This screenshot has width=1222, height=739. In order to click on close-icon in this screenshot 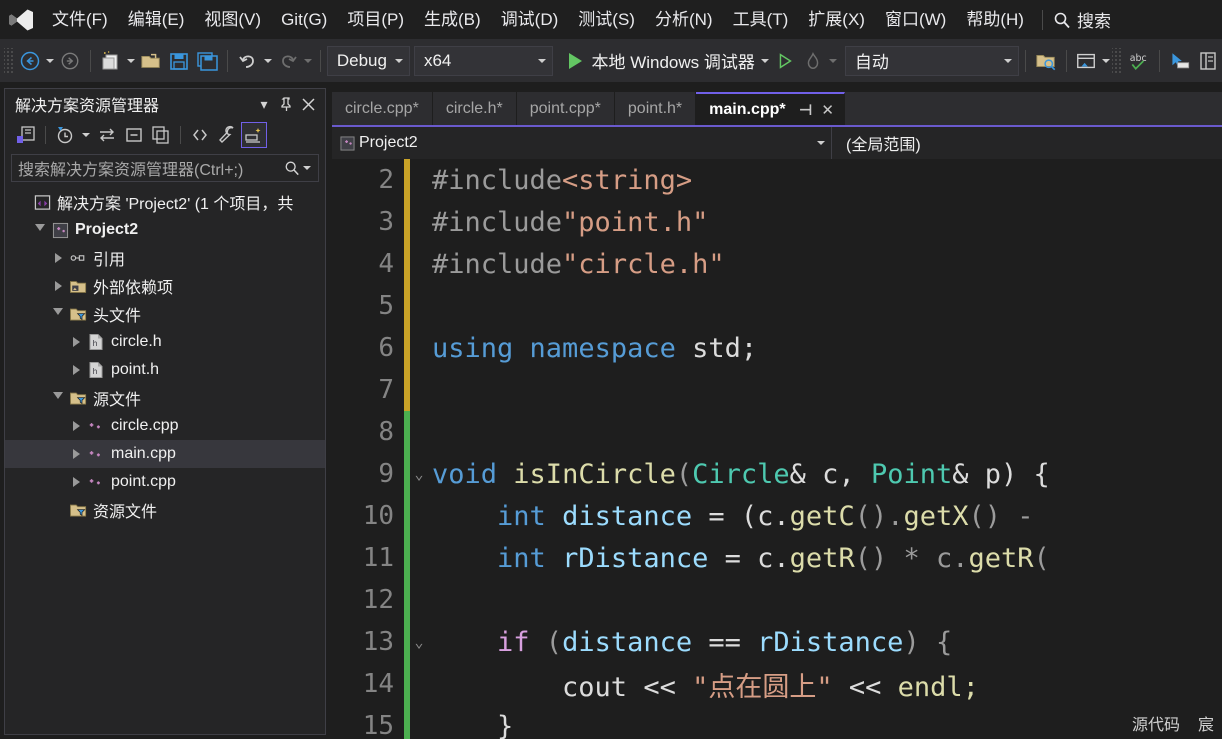, I will do `click(308, 104)`.